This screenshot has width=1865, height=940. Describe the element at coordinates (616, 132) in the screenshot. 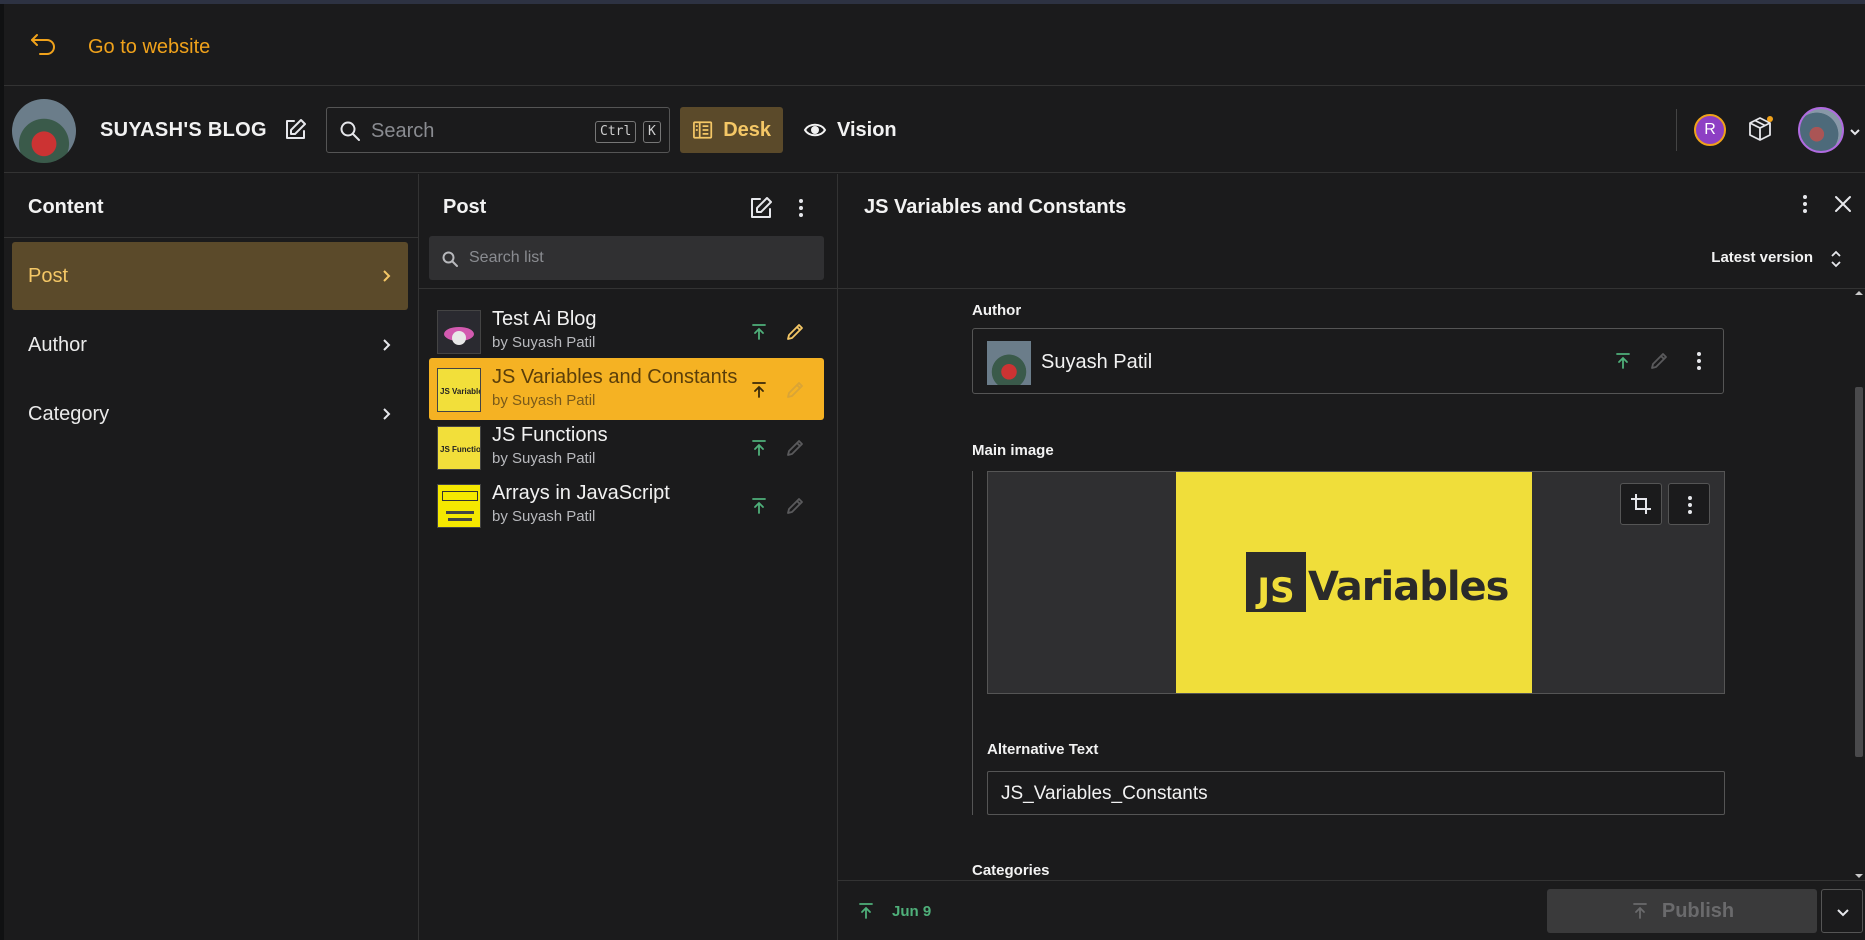

I see `shortcut-ctrl-key: Ctrl` at that location.